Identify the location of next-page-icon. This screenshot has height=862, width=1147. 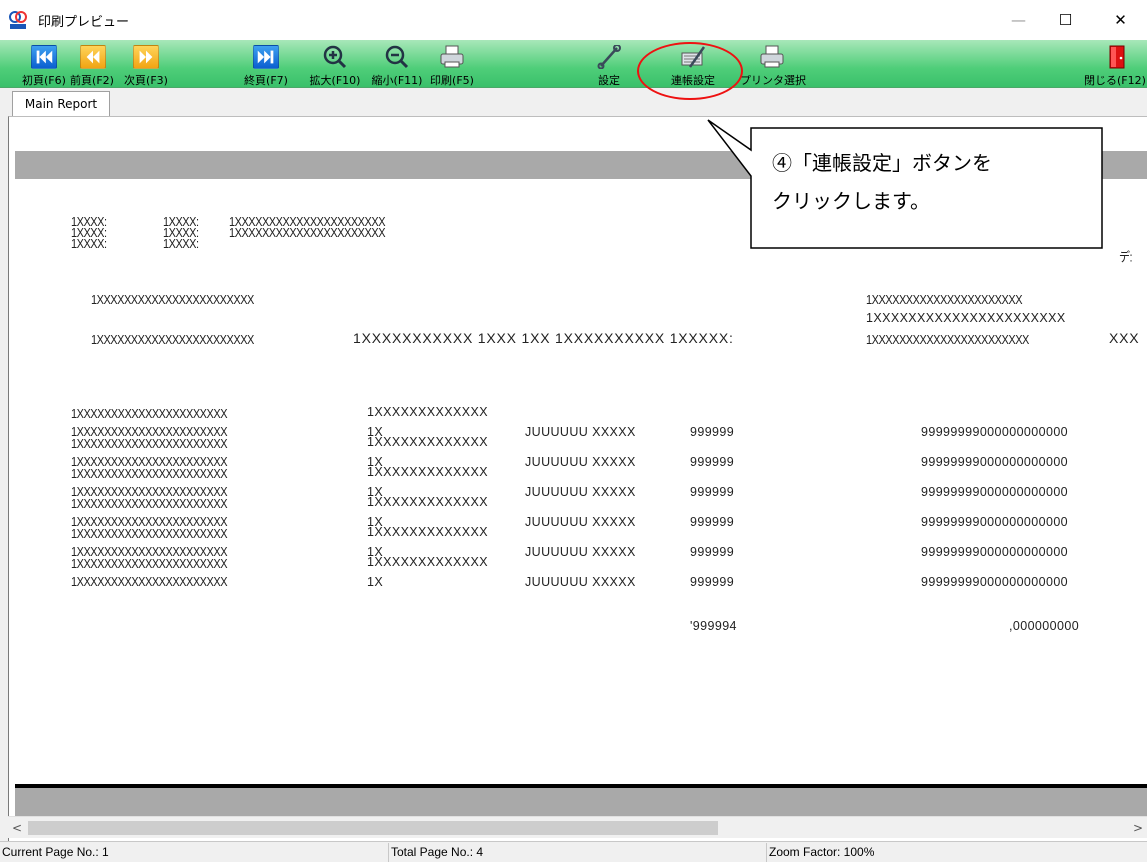
(146, 57).